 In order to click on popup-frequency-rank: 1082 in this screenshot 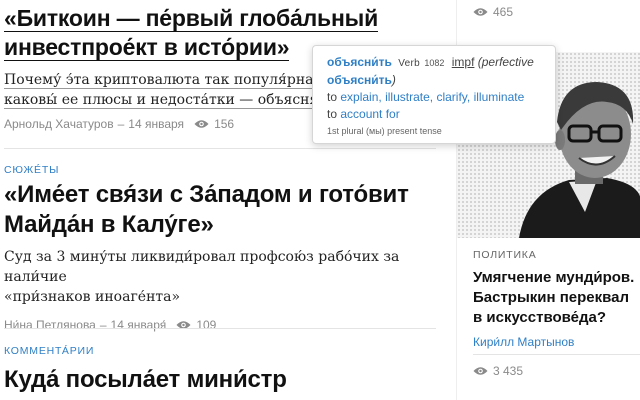, I will do `click(434, 63)`.